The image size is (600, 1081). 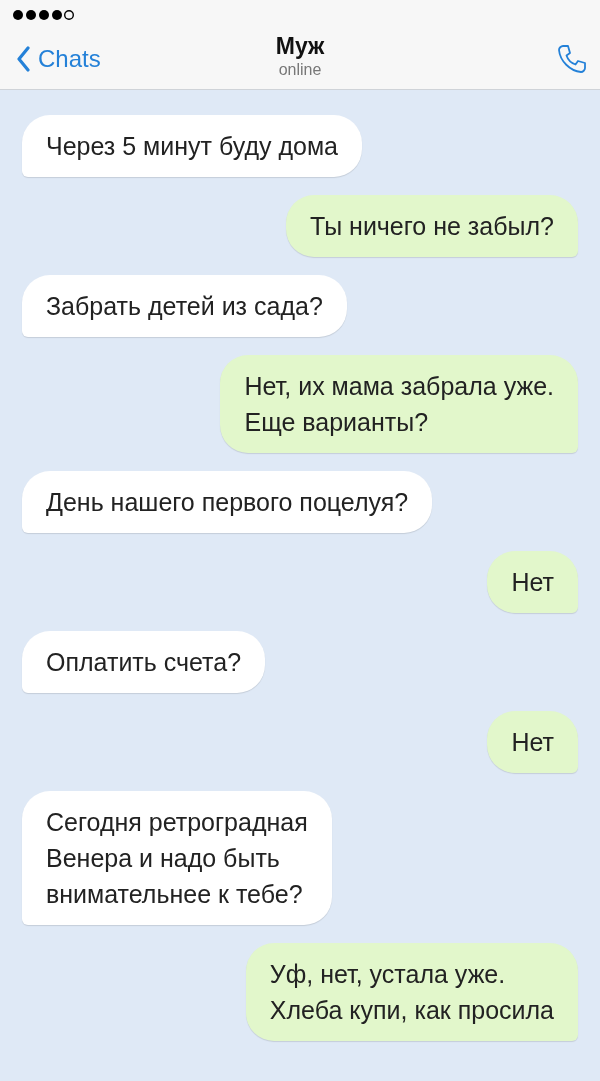 I want to click on message-bubble: Оплатить счета?, so click(x=144, y=662).